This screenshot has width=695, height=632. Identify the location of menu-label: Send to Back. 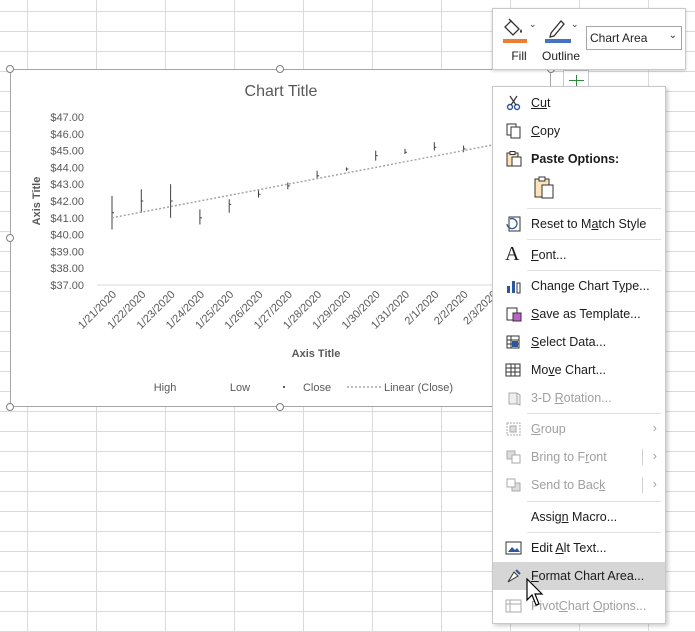
(568, 485).